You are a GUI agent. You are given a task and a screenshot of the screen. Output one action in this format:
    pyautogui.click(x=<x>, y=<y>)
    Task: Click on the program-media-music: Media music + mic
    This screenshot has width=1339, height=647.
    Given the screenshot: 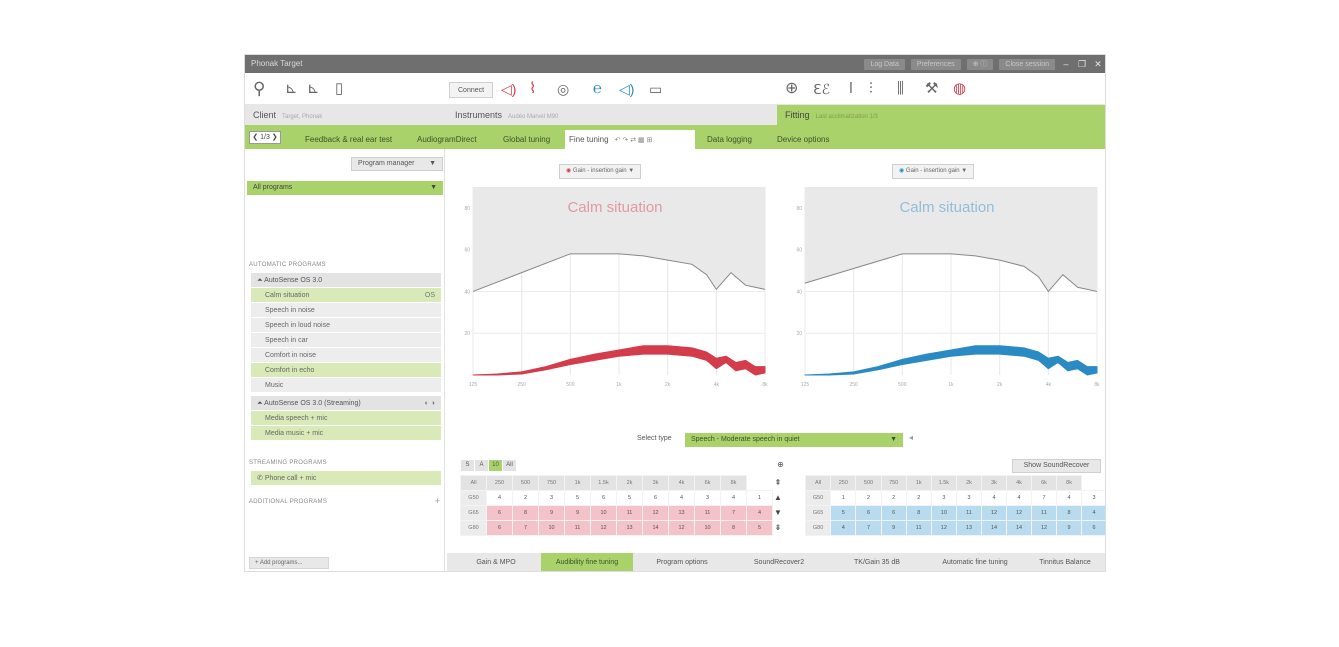 What is the action you would take?
    pyautogui.click(x=346, y=433)
    